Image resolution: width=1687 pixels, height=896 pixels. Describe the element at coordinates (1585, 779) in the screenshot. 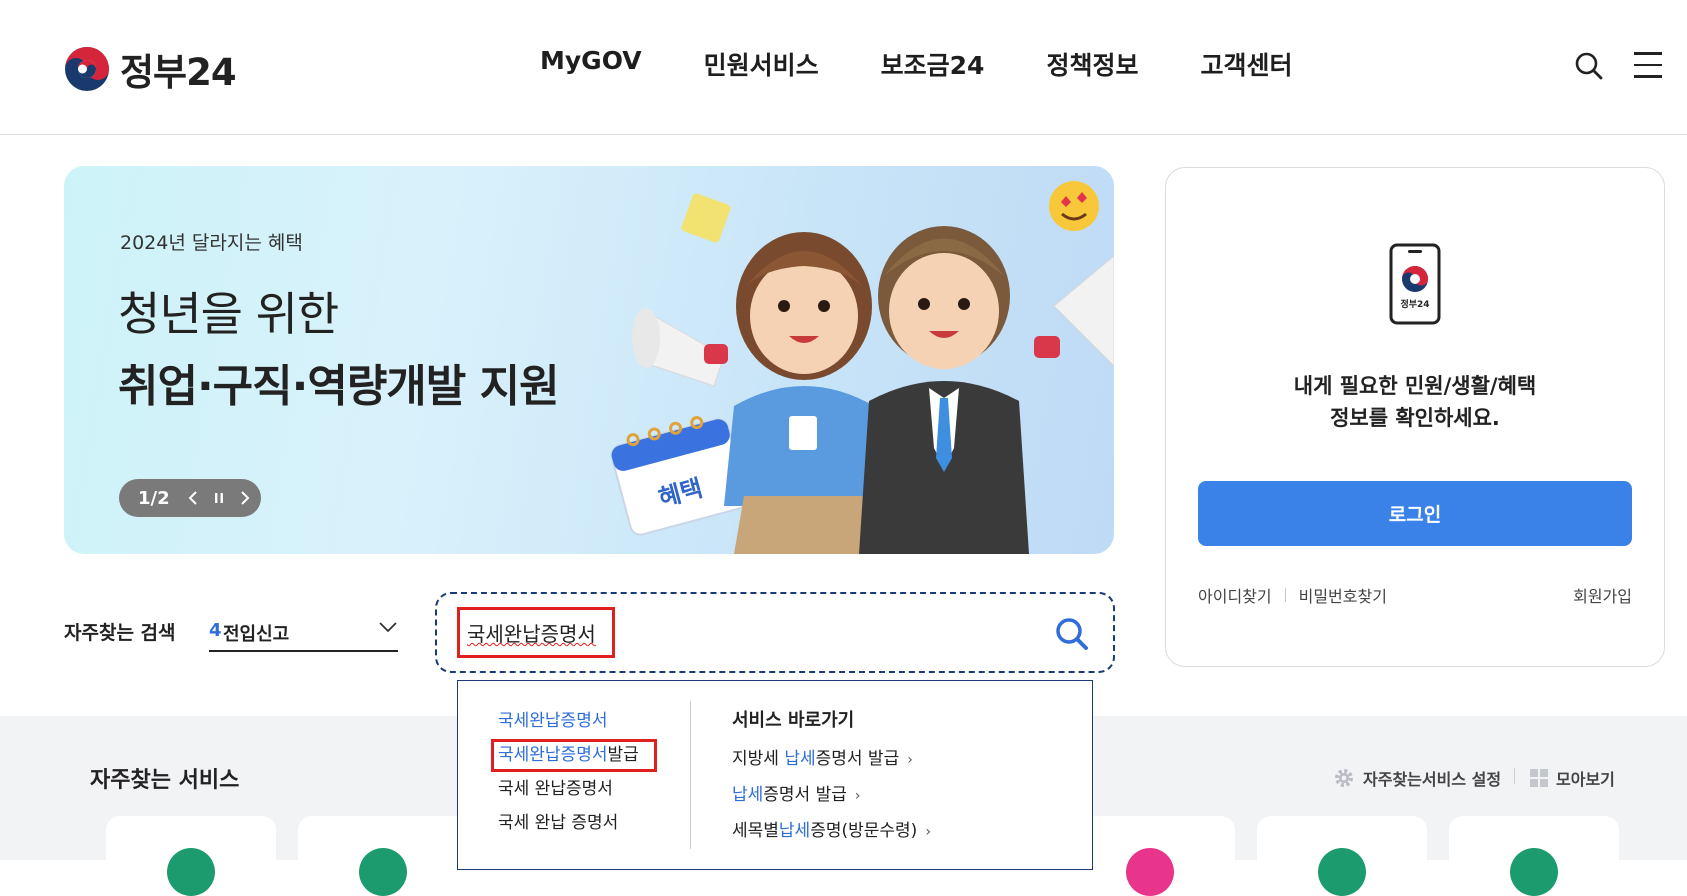

I see `services-view-all-label: 모아보기` at that location.